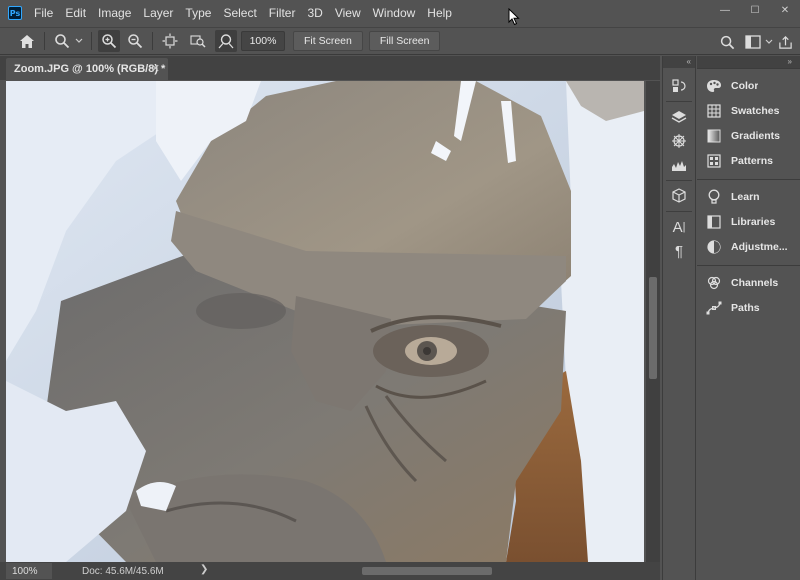 The width and height of the screenshot is (800, 580). I want to click on minimize-button: —, so click(725, 10).